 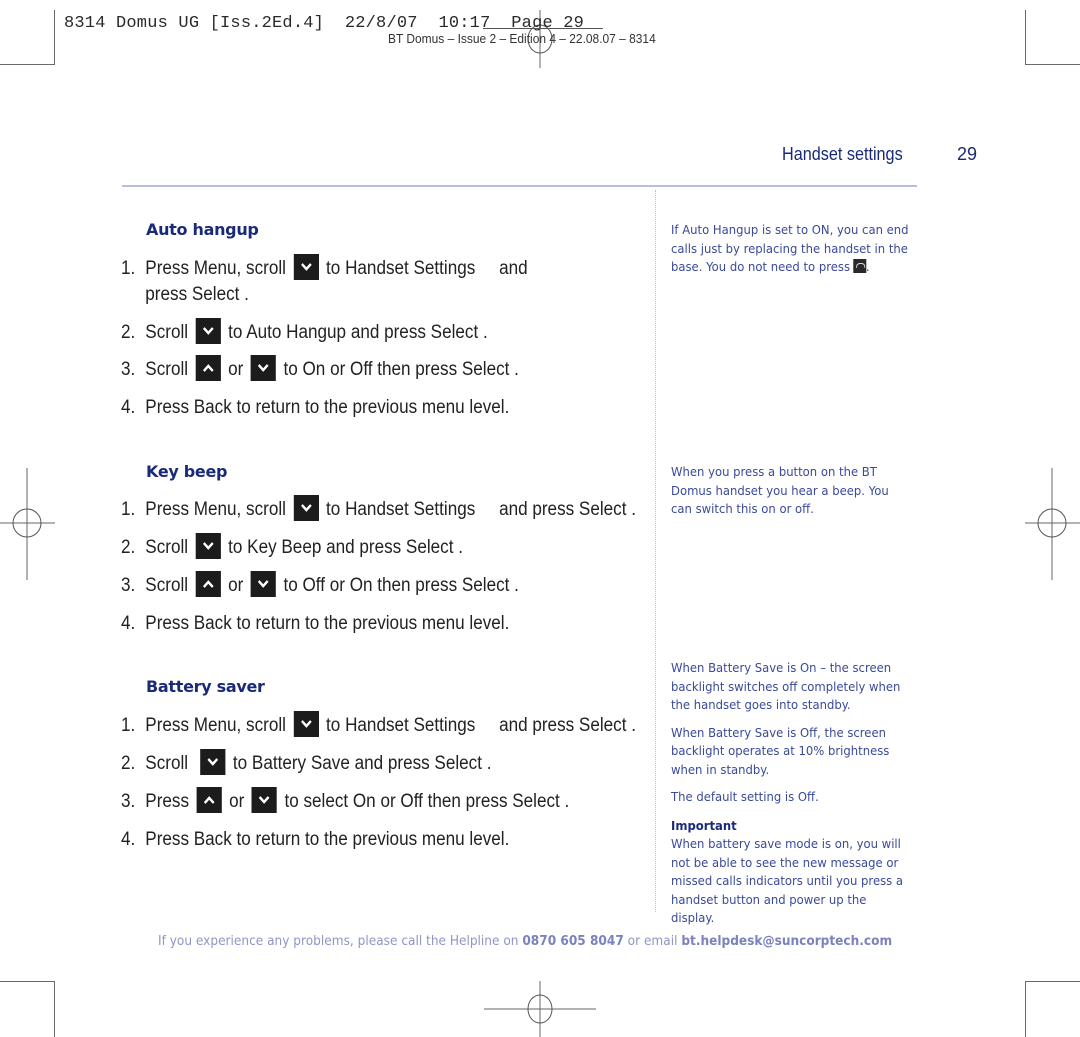 What do you see at coordinates (1052, 524) in the screenshot?
I see `registration-mark-right` at bounding box center [1052, 524].